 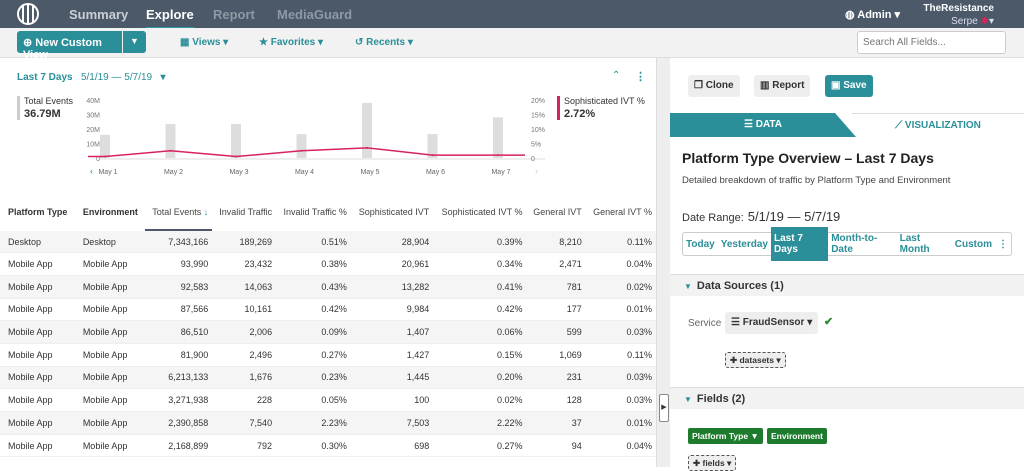 I want to click on tab-data: ☰ DATA, so click(x=763, y=125).